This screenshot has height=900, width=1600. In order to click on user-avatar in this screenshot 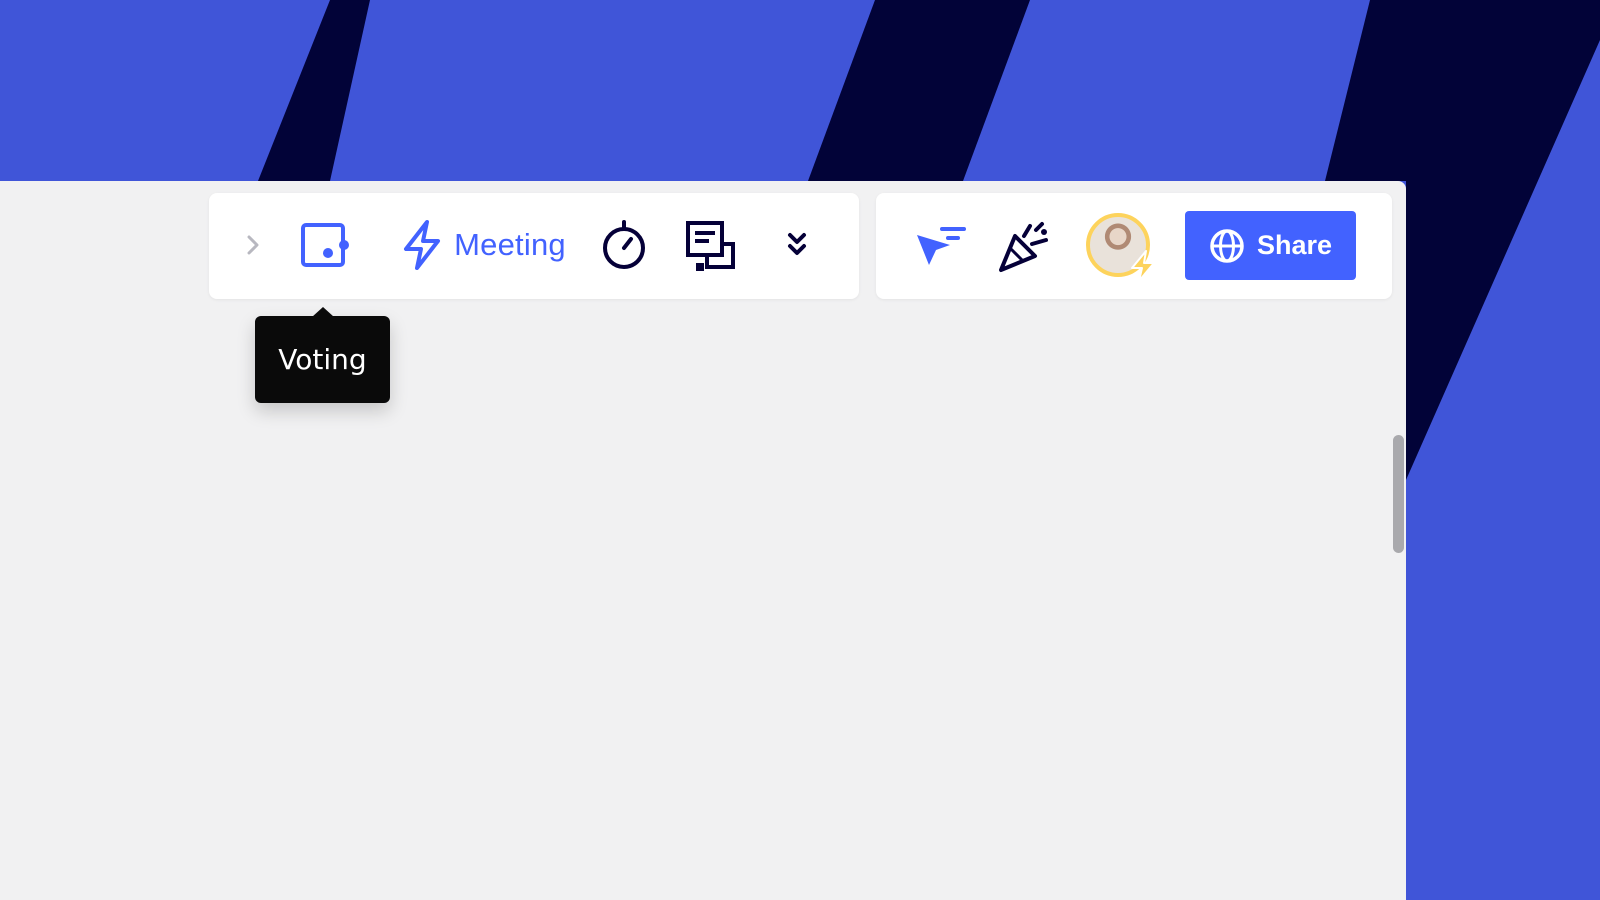, I will do `click(1120, 247)`.